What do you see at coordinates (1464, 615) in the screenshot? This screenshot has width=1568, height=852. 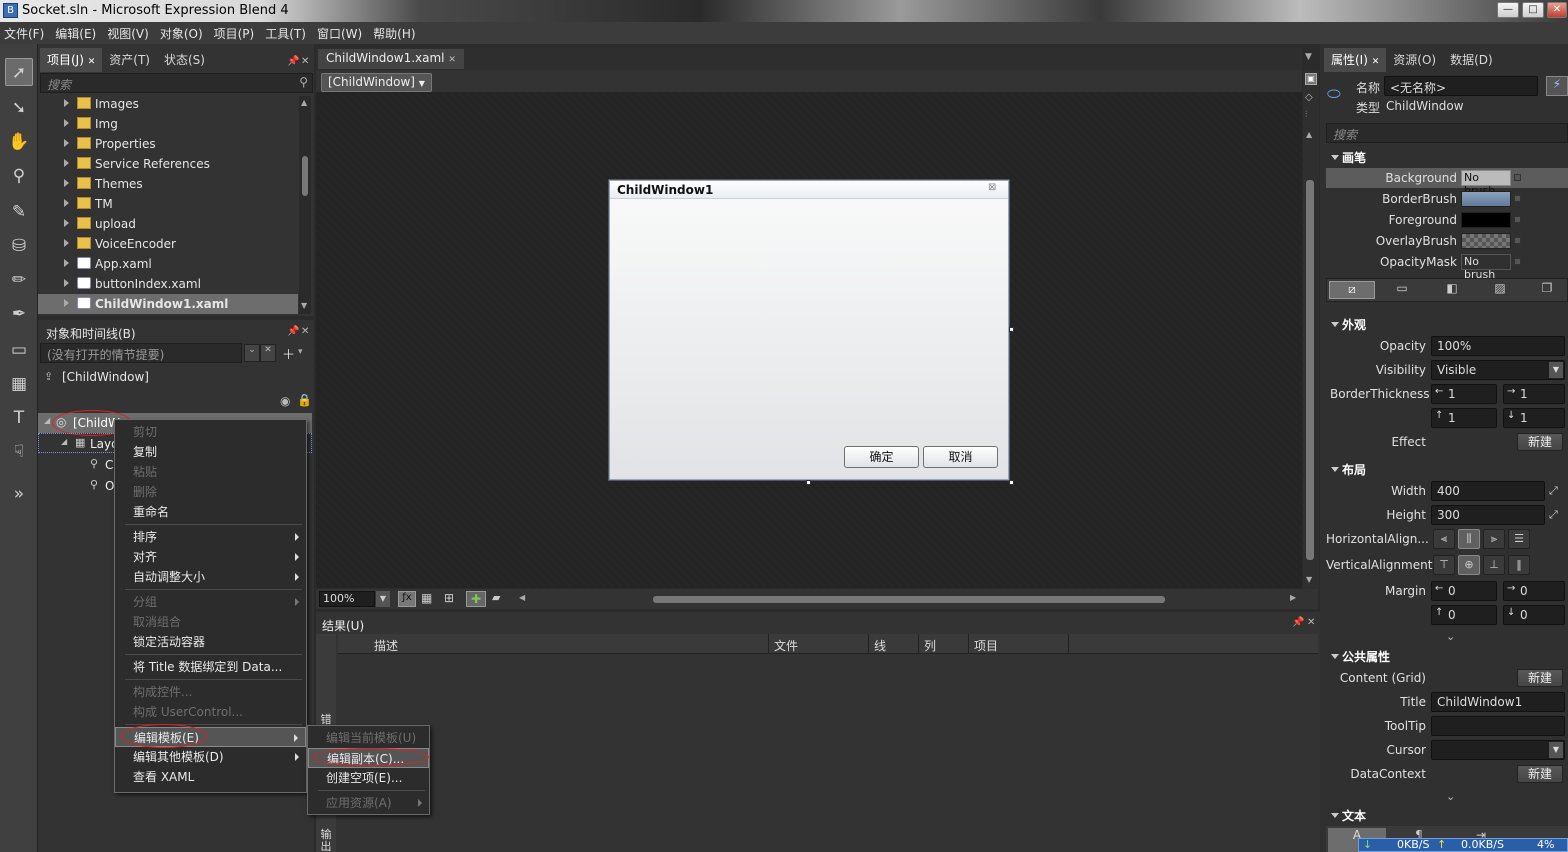 I see `margin-top-input: ↑ 0` at bounding box center [1464, 615].